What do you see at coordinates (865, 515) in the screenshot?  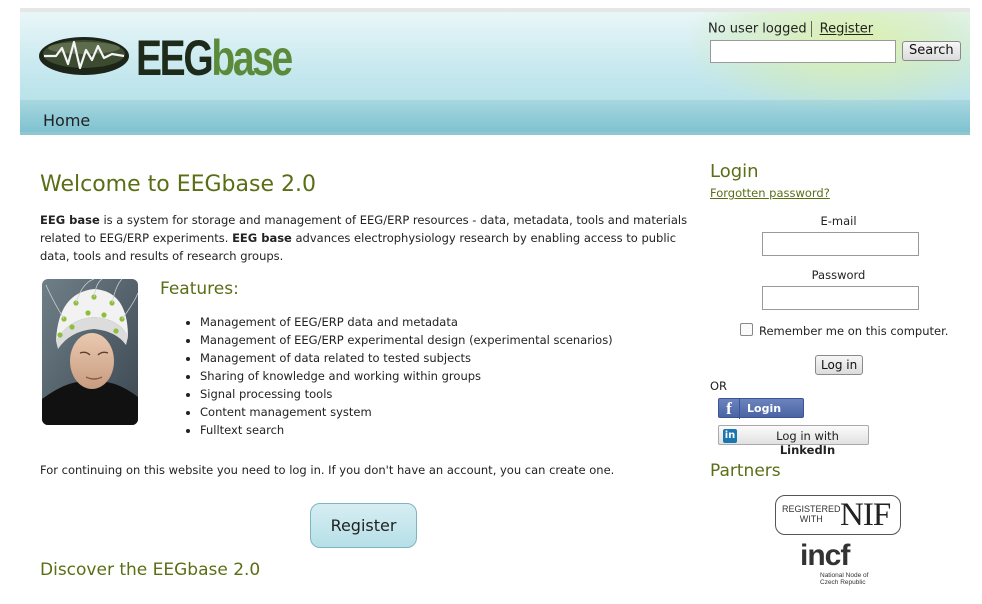 I see `nif-name: NIF` at bounding box center [865, 515].